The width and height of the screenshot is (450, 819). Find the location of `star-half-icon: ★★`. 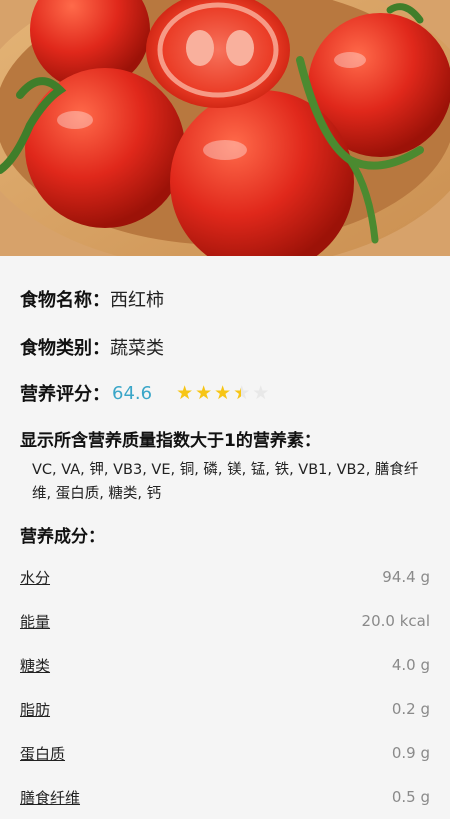

star-half-icon: ★★ is located at coordinates (242, 392).